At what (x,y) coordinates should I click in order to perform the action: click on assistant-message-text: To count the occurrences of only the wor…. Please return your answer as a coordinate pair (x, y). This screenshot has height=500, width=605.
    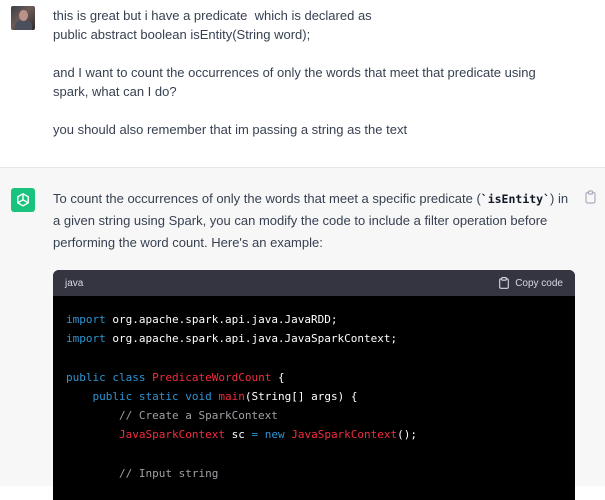
    Looking at the image, I should click on (313, 221).